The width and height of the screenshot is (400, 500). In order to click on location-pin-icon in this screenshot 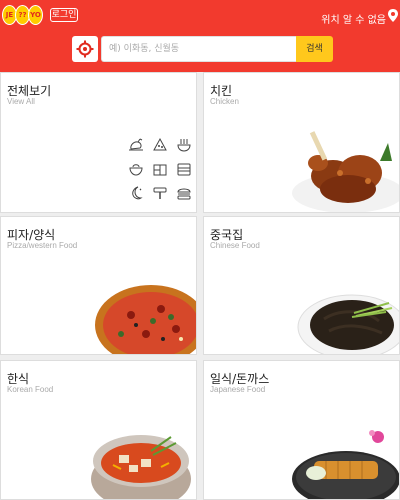, I will do `click(393, 15)`.